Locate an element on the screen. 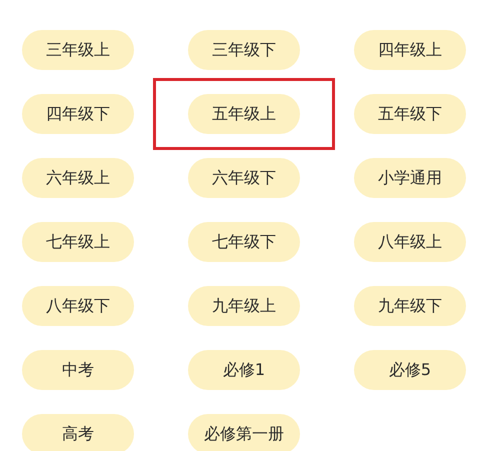 This screenshot has width=493, height=451. grade-button: 五年级上 is located at coordinates (244, 114).